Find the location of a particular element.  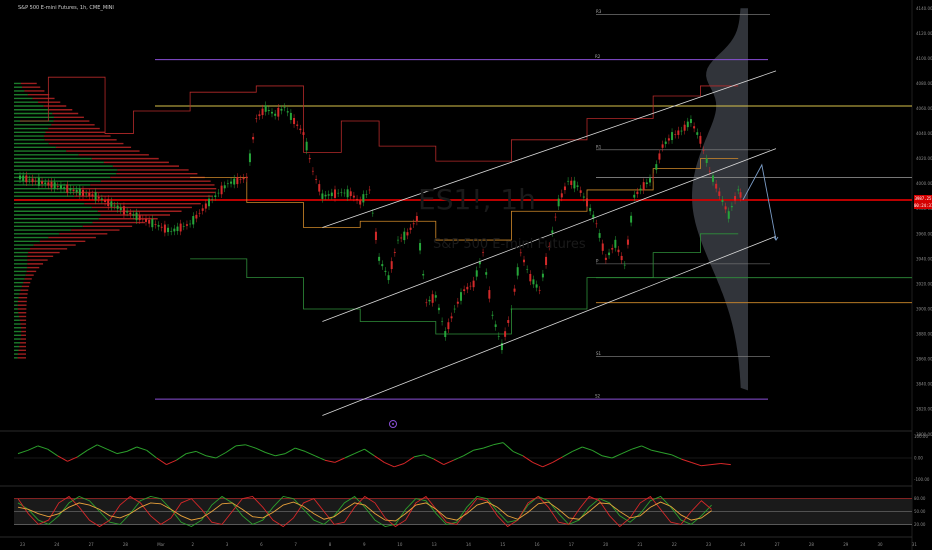

oscillator-1-axis-label: 100.00 is located at coordinates (921, 436).